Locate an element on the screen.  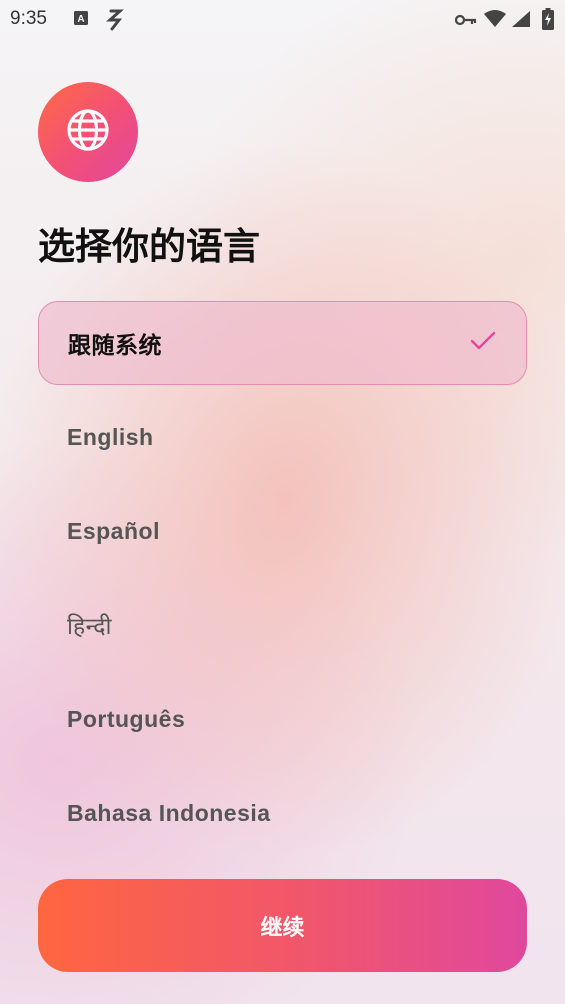
battery-charging-icon is located at coordinates (548, 21).